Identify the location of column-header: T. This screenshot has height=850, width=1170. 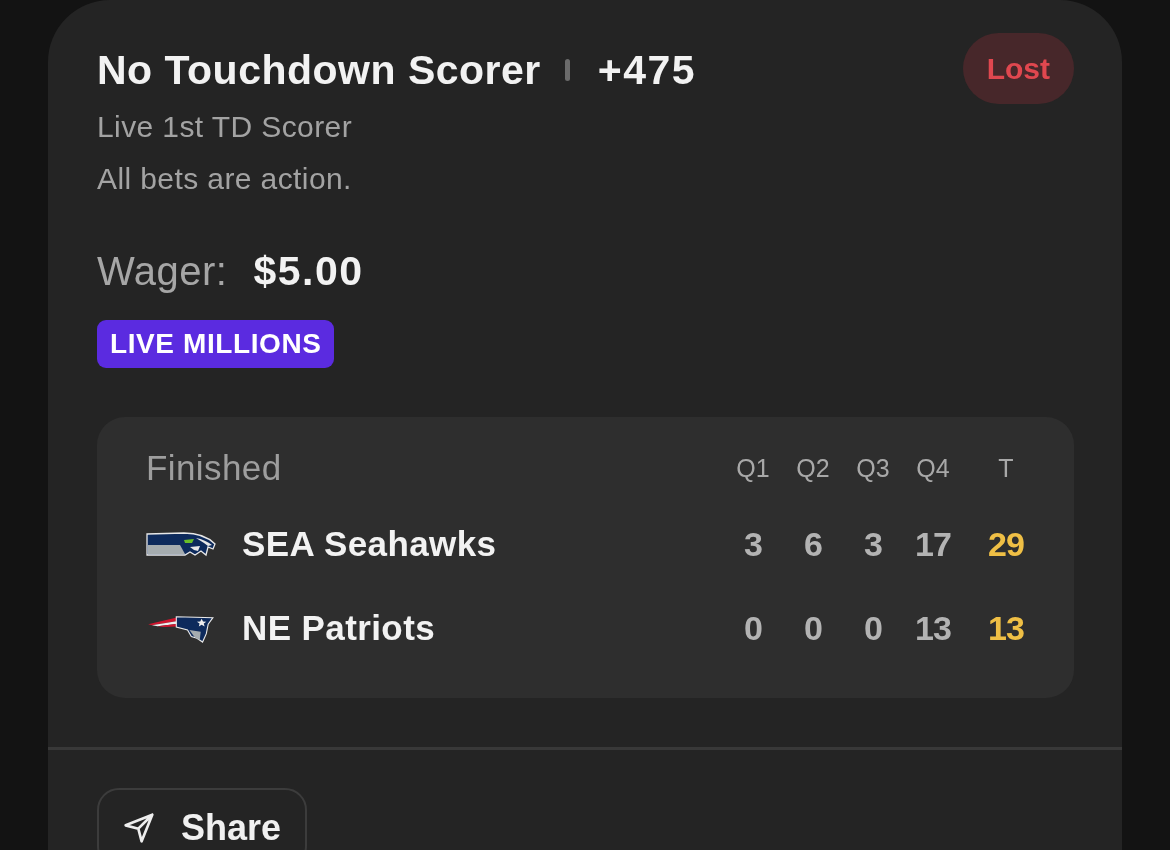
(1006, 468).